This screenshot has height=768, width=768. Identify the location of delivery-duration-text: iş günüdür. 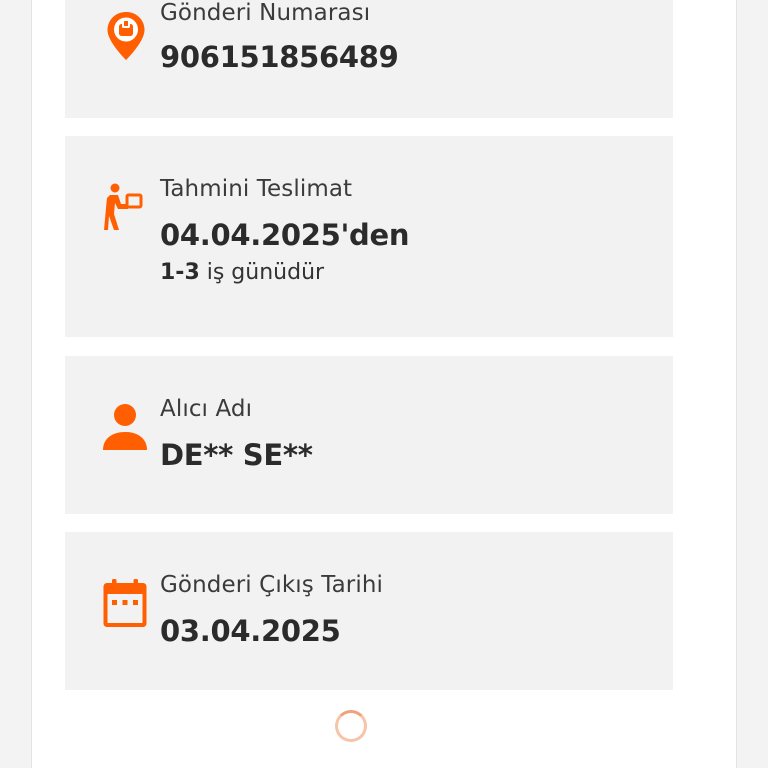
(262, 272).